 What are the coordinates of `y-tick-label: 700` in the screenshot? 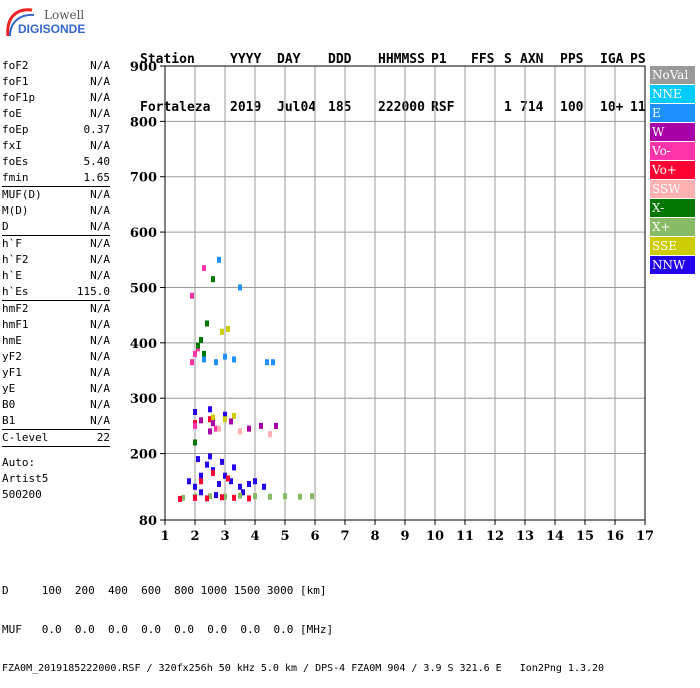 It's located at (143, 178).